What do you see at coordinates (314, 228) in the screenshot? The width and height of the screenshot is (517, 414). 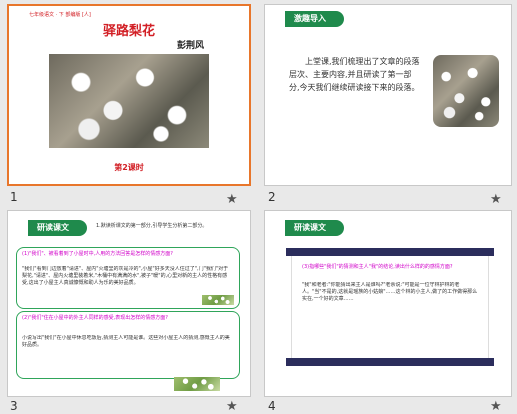 I see `slide4-section-tab: 研读课文` at bounding box center [314, 228].